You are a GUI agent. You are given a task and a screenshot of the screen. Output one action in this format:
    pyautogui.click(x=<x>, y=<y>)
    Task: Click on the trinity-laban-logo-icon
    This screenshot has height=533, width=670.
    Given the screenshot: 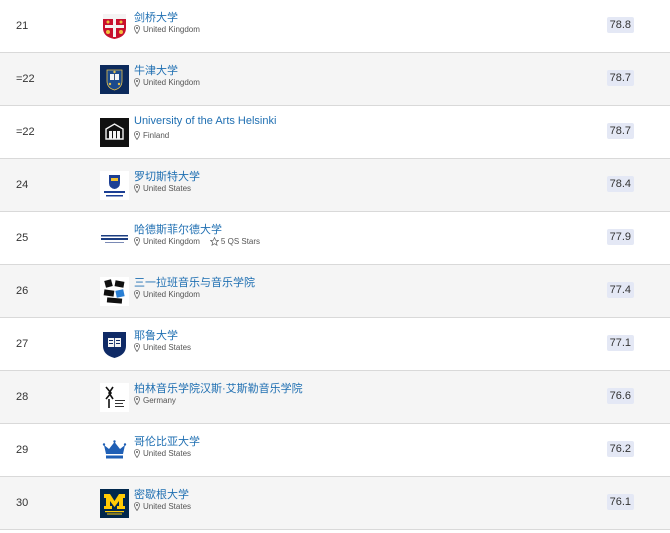 What is the action you would take?
    pyautogui.click(x=114, y=291)
    